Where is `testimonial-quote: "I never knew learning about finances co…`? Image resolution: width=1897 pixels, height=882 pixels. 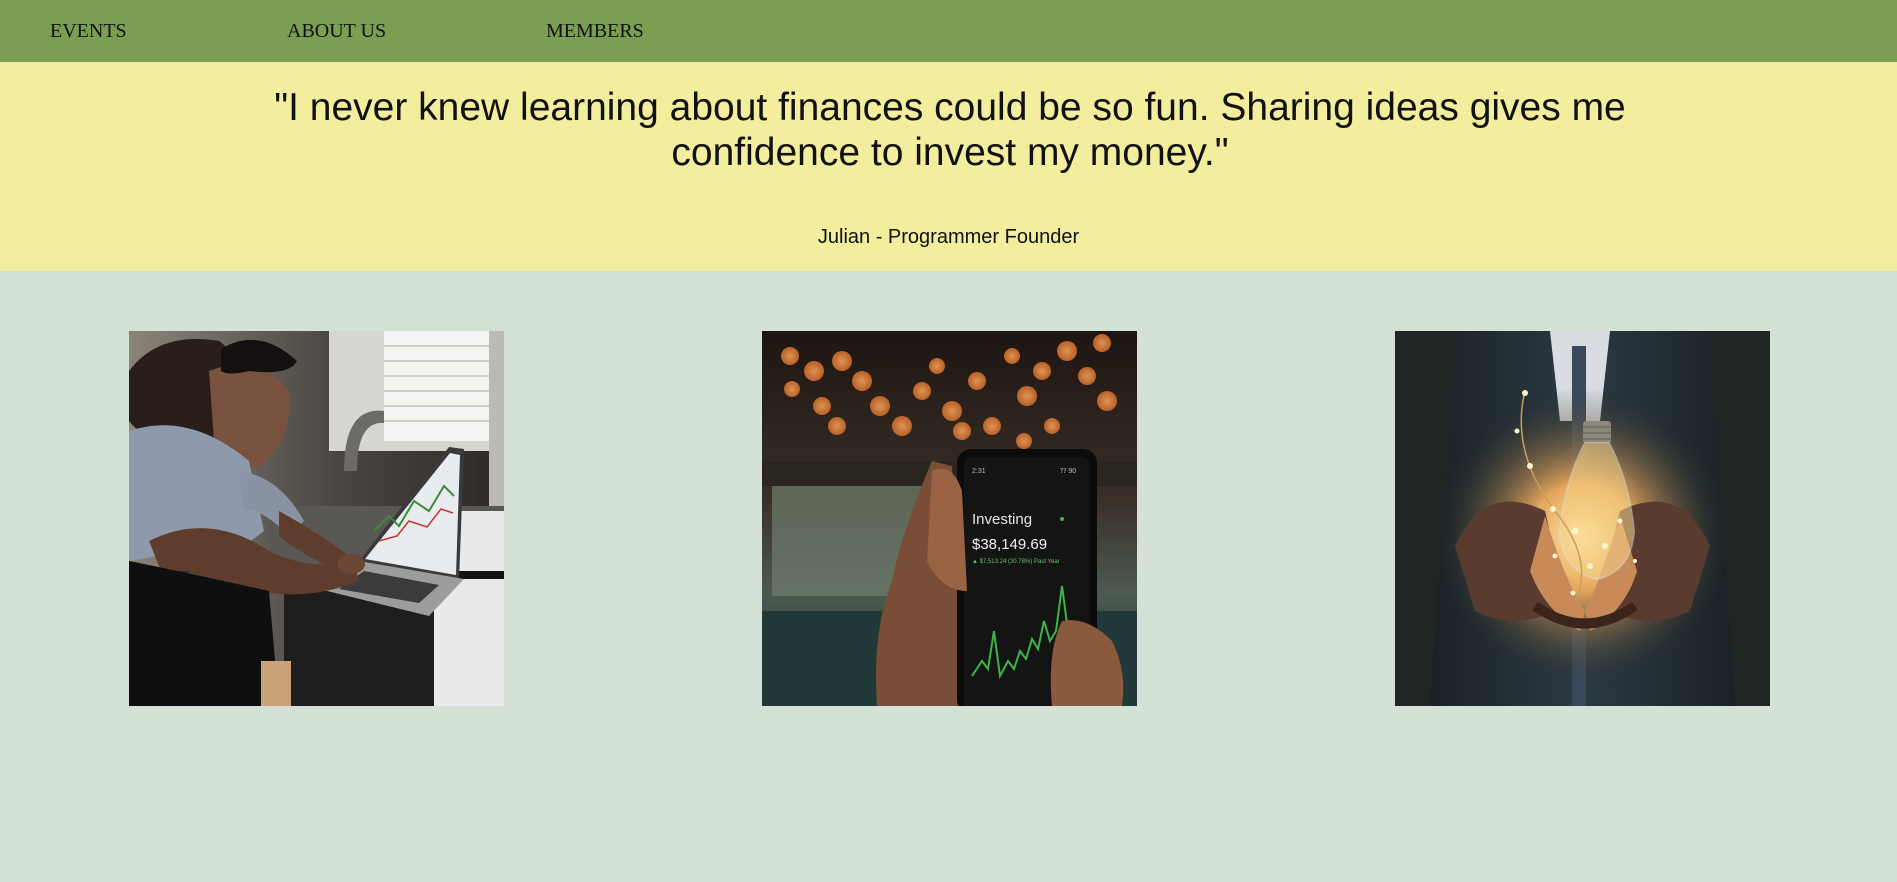
testimonial-quote: "I never knew learning about finances co… is located at coordinates (950, 130).